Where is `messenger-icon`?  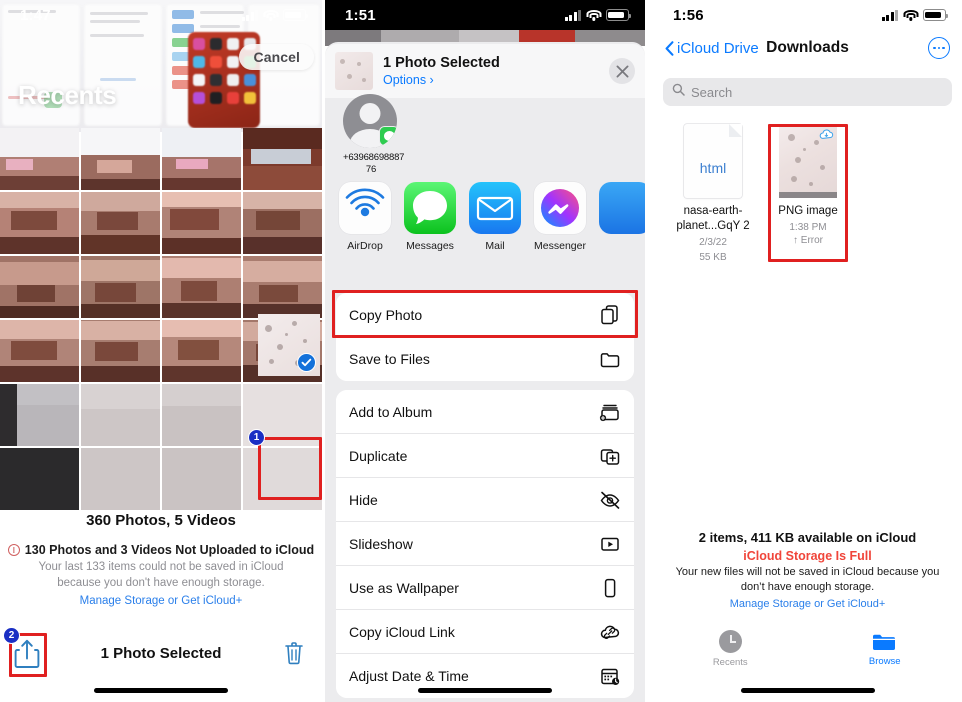
messenger-icon is located at coordinates (560, 208).